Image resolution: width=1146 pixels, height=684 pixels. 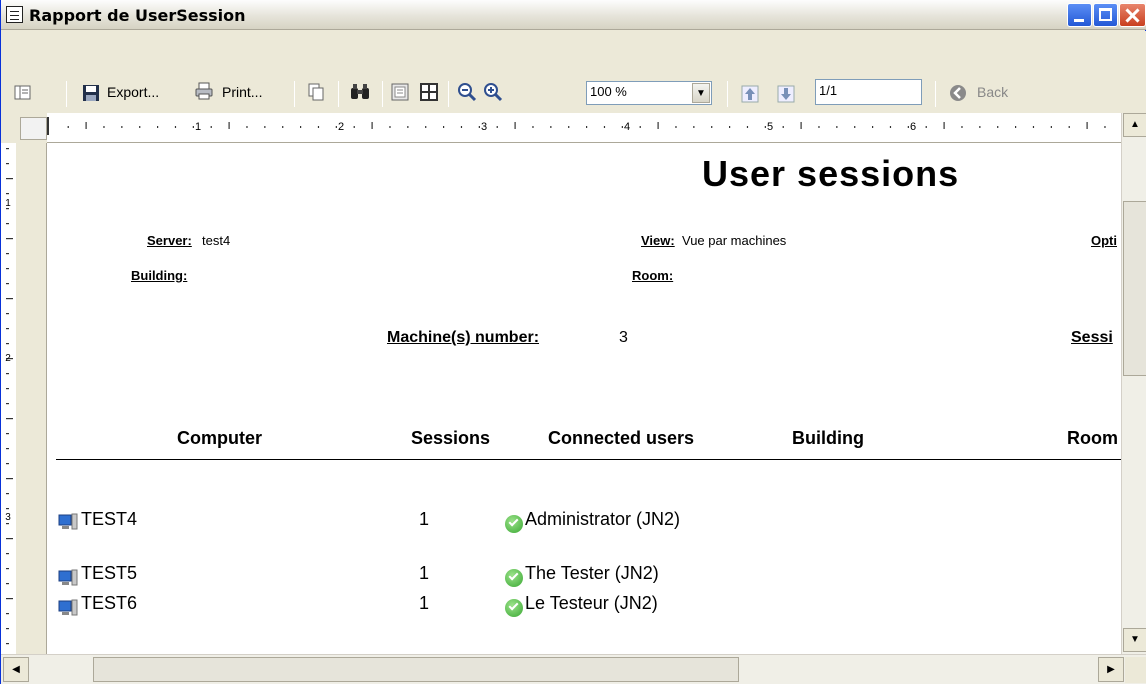 What do you see at coordinates (1133, 383) in the screenshot?
I see `vertical-scrollbar: ▲ ▼` at bounding box center [1133, 383].